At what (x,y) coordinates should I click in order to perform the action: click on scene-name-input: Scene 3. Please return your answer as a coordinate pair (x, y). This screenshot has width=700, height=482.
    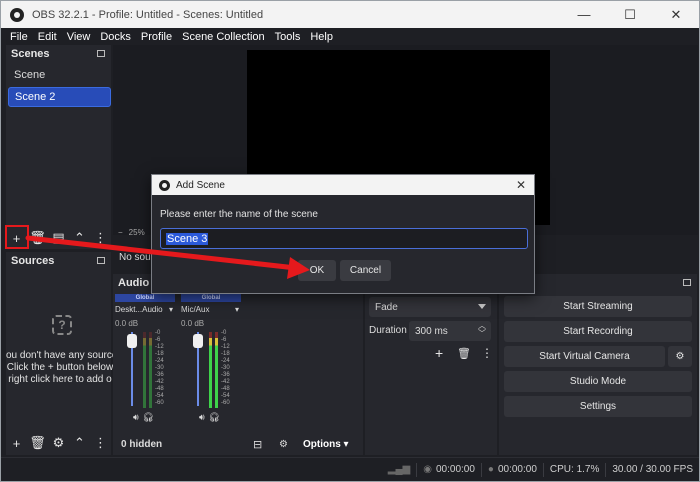
    Looking at the image, I should click on (344, 238).